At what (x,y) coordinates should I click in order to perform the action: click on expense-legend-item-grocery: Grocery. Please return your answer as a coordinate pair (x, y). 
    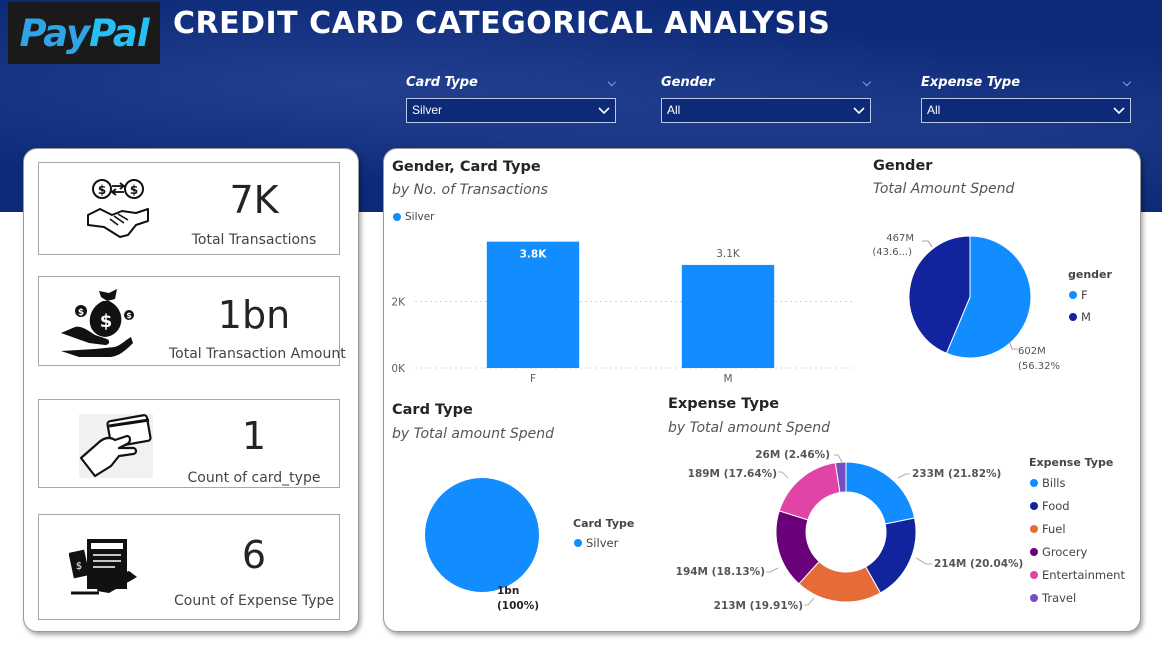
    Looking at the image, I should click on (1058, 552).